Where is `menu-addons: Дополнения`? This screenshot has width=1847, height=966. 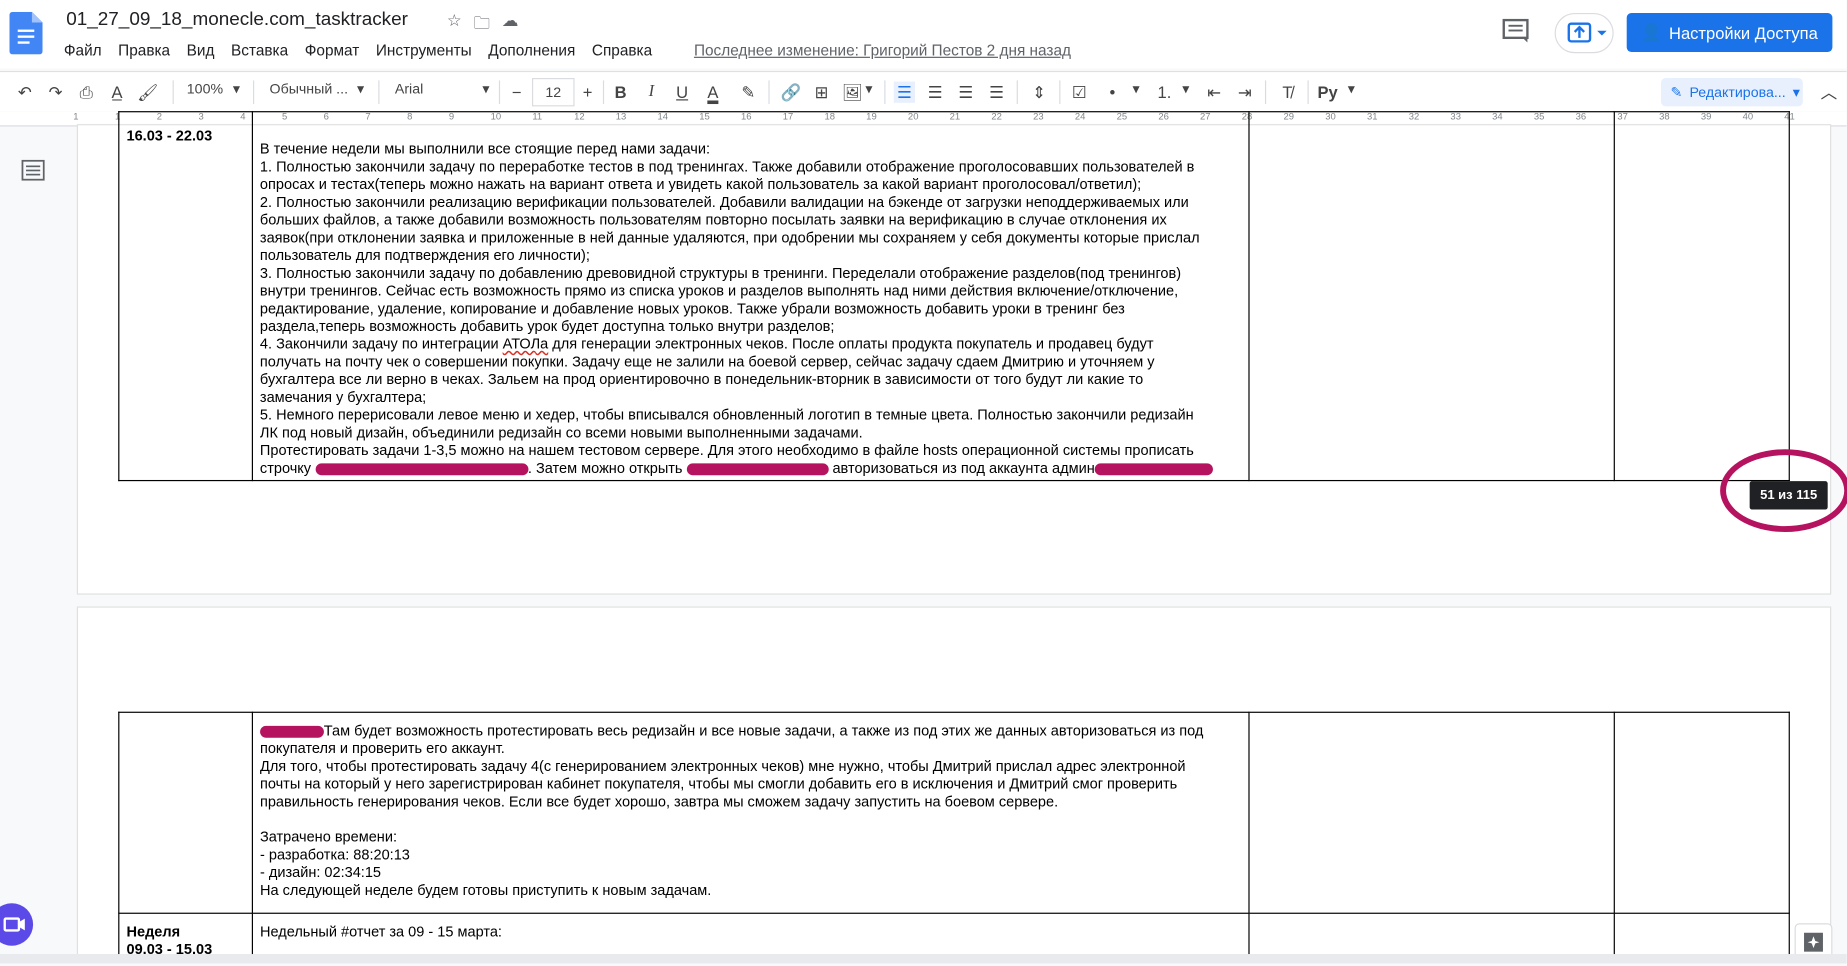 menu-addons: Дополнения is located at coordinates (535, 50).